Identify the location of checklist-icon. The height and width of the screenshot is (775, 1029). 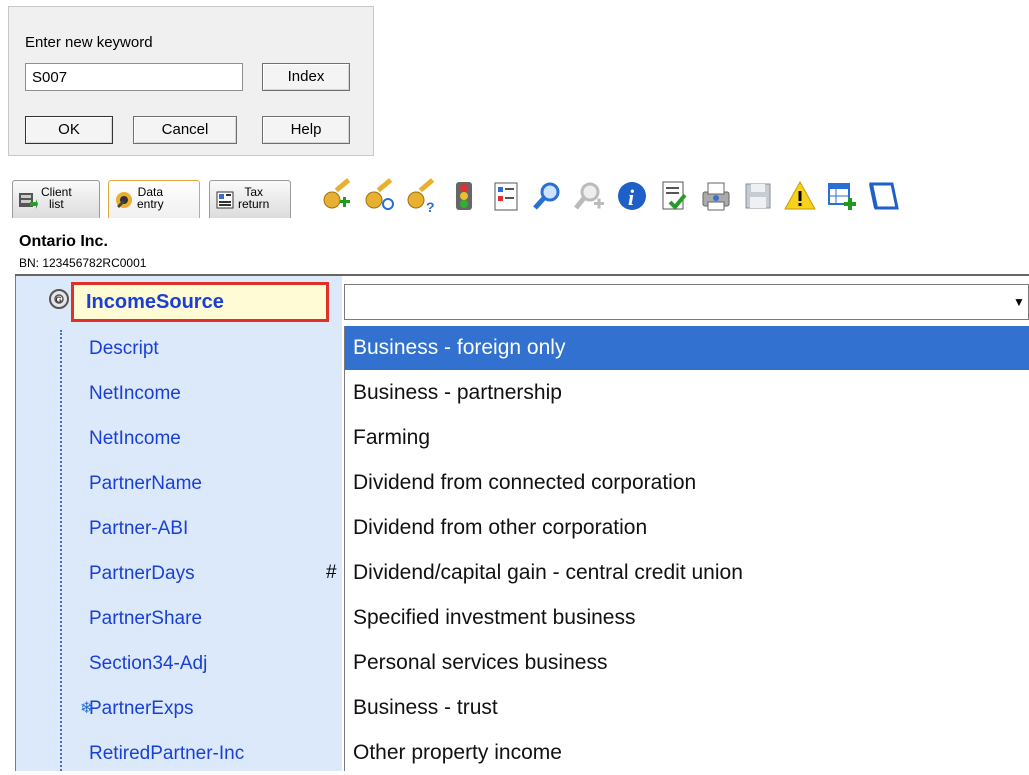
(506, 196).